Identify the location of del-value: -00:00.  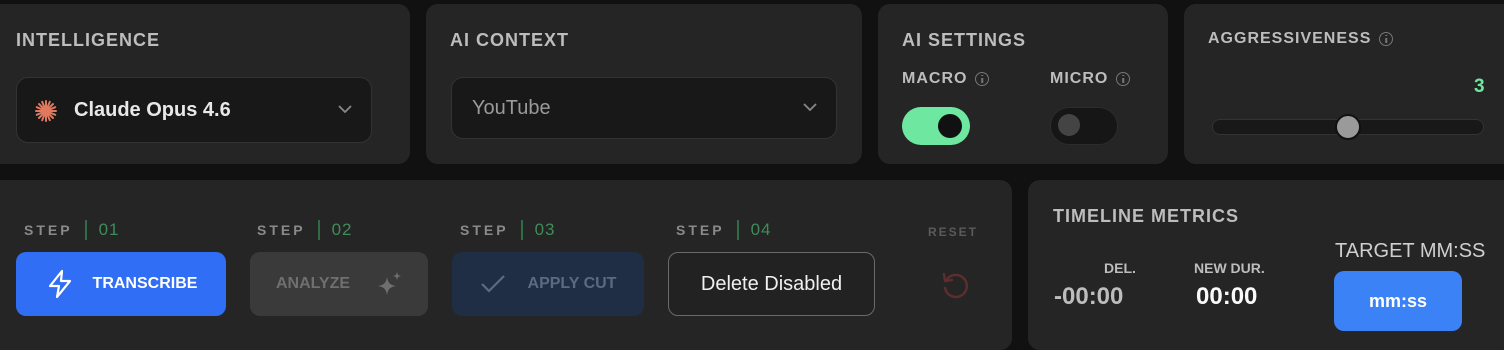
(1089, 296).